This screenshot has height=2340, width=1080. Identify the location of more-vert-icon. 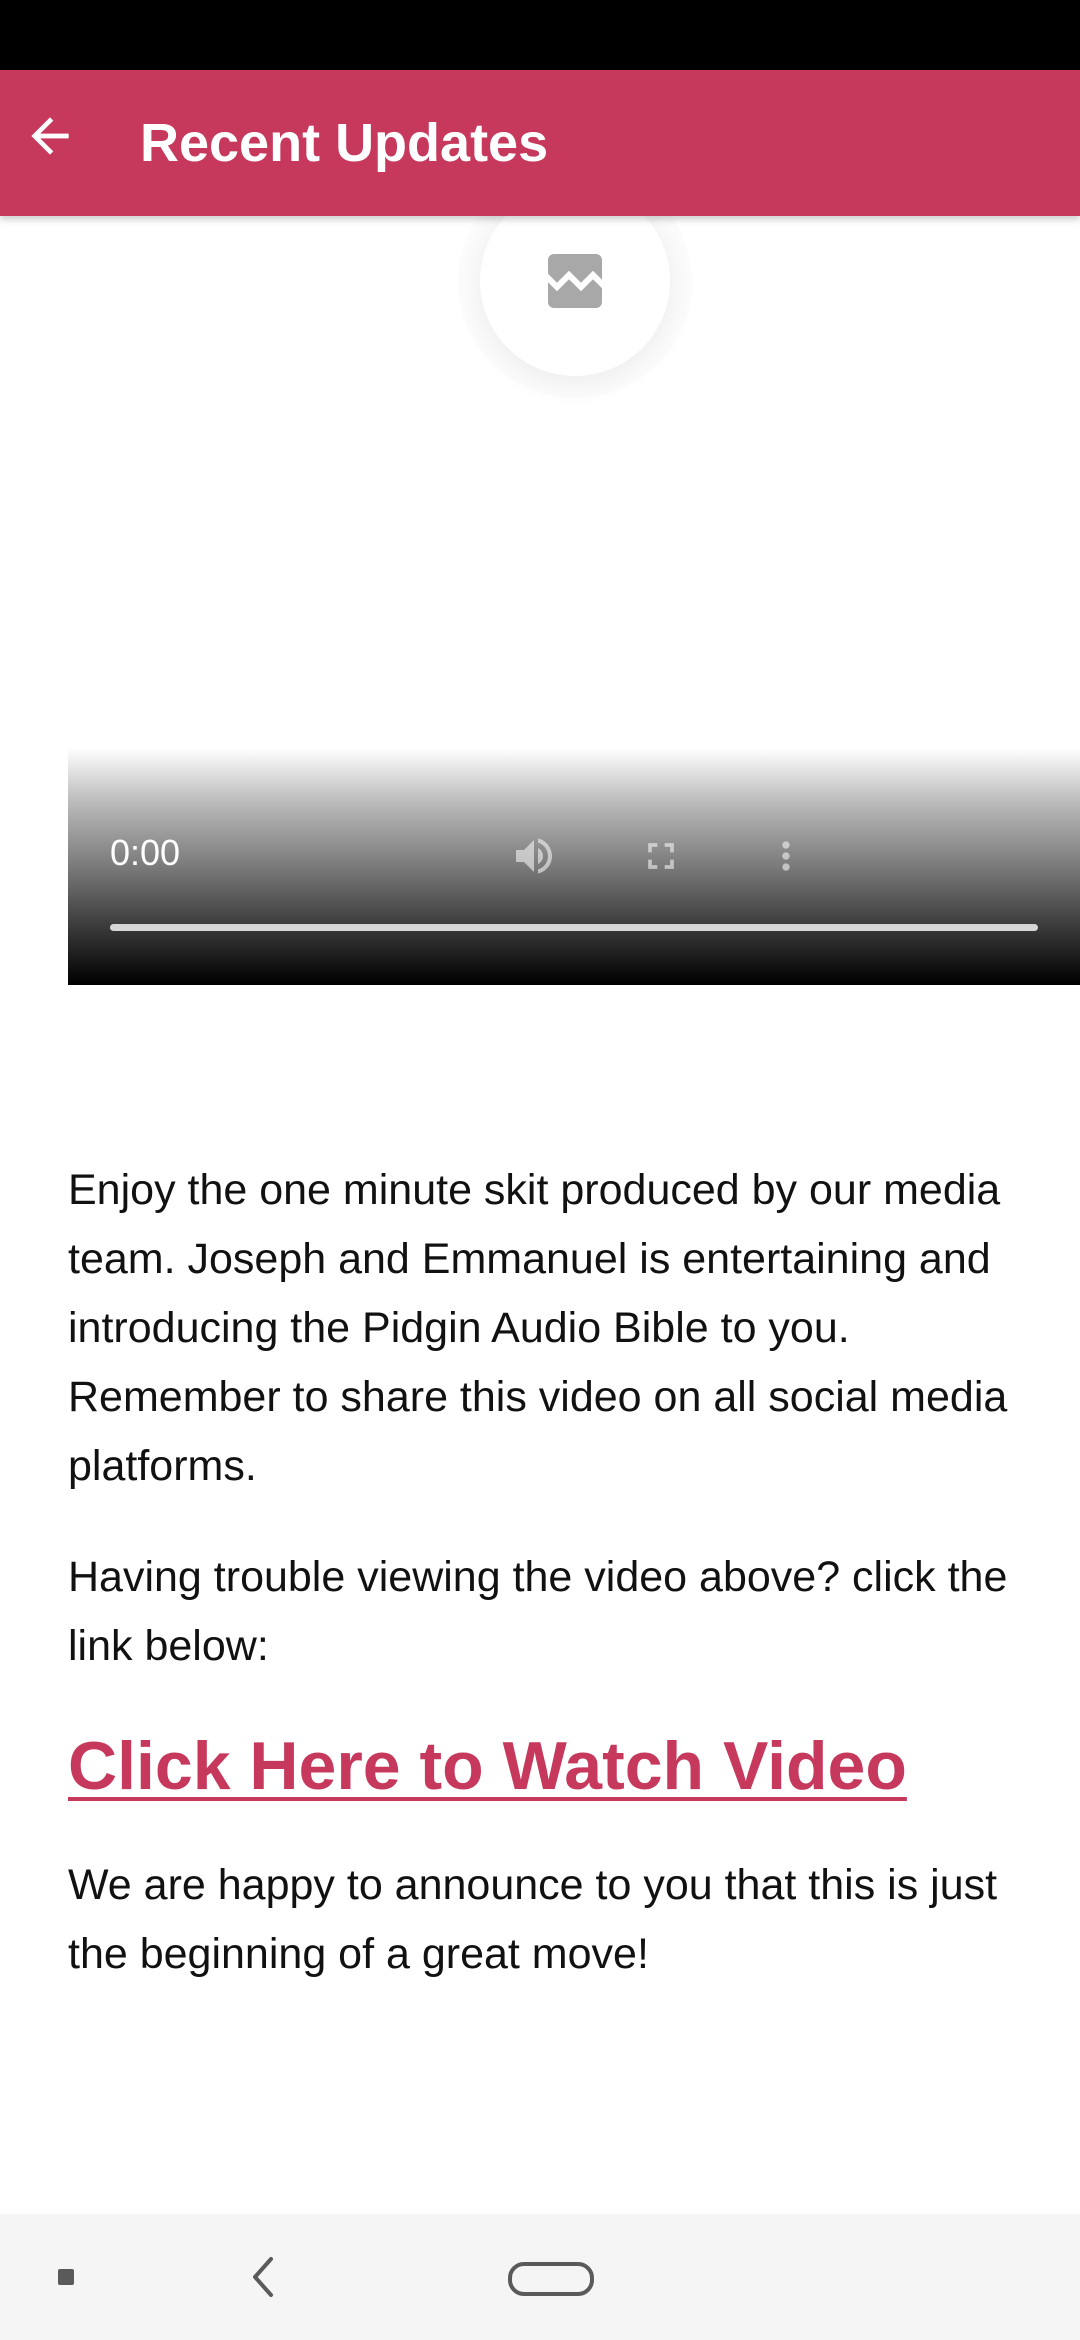
(786, 856).